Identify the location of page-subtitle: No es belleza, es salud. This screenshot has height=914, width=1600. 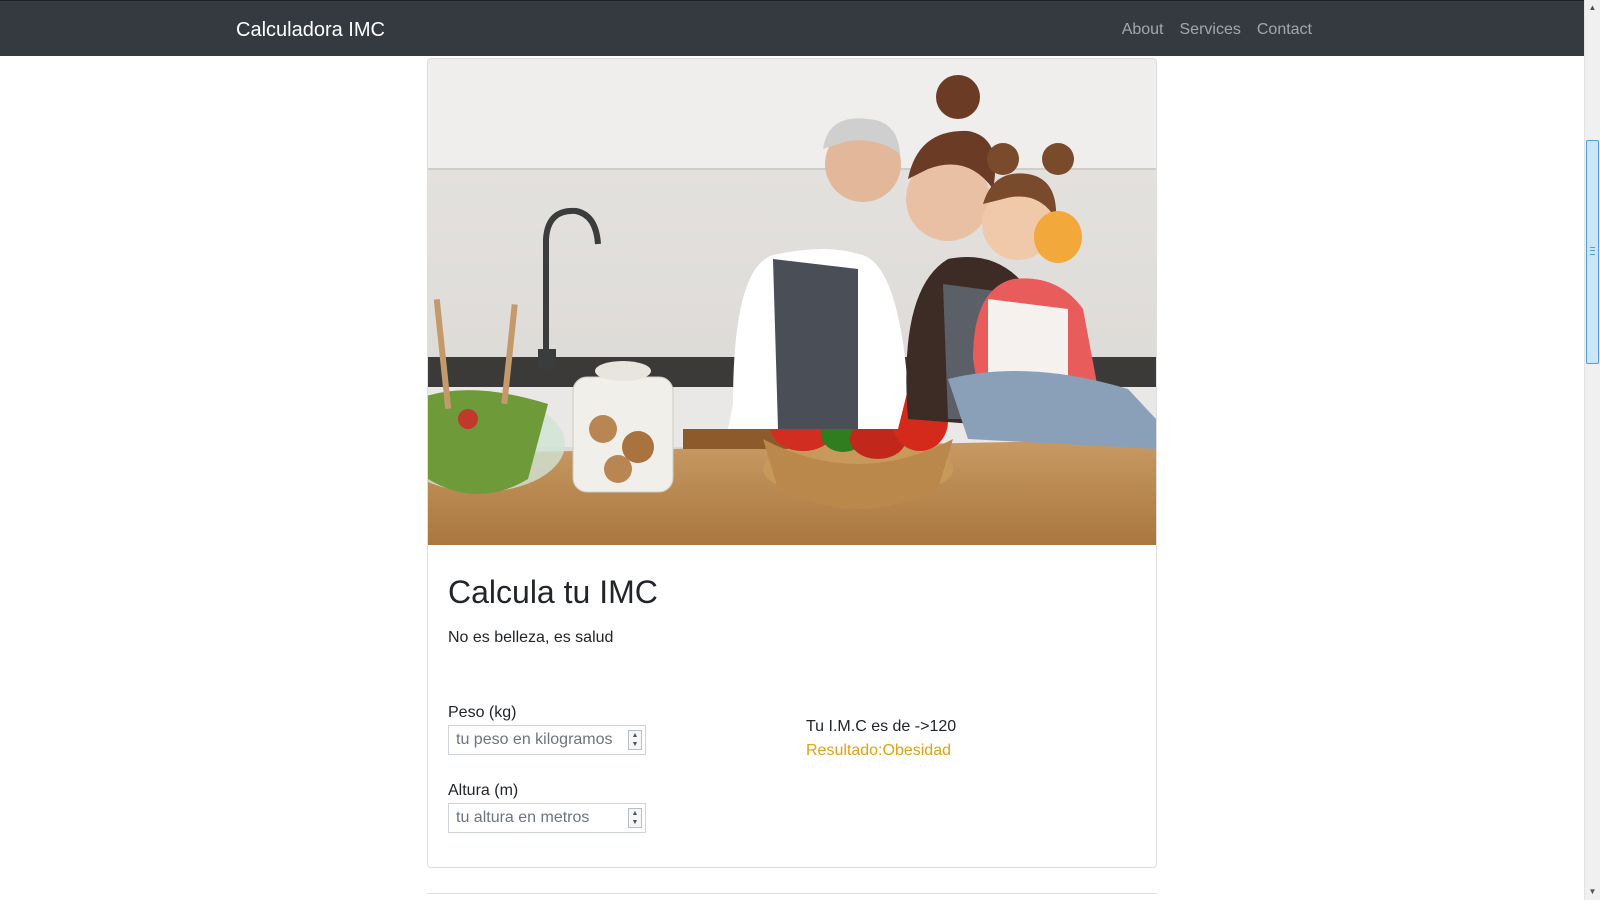
(531, 637).